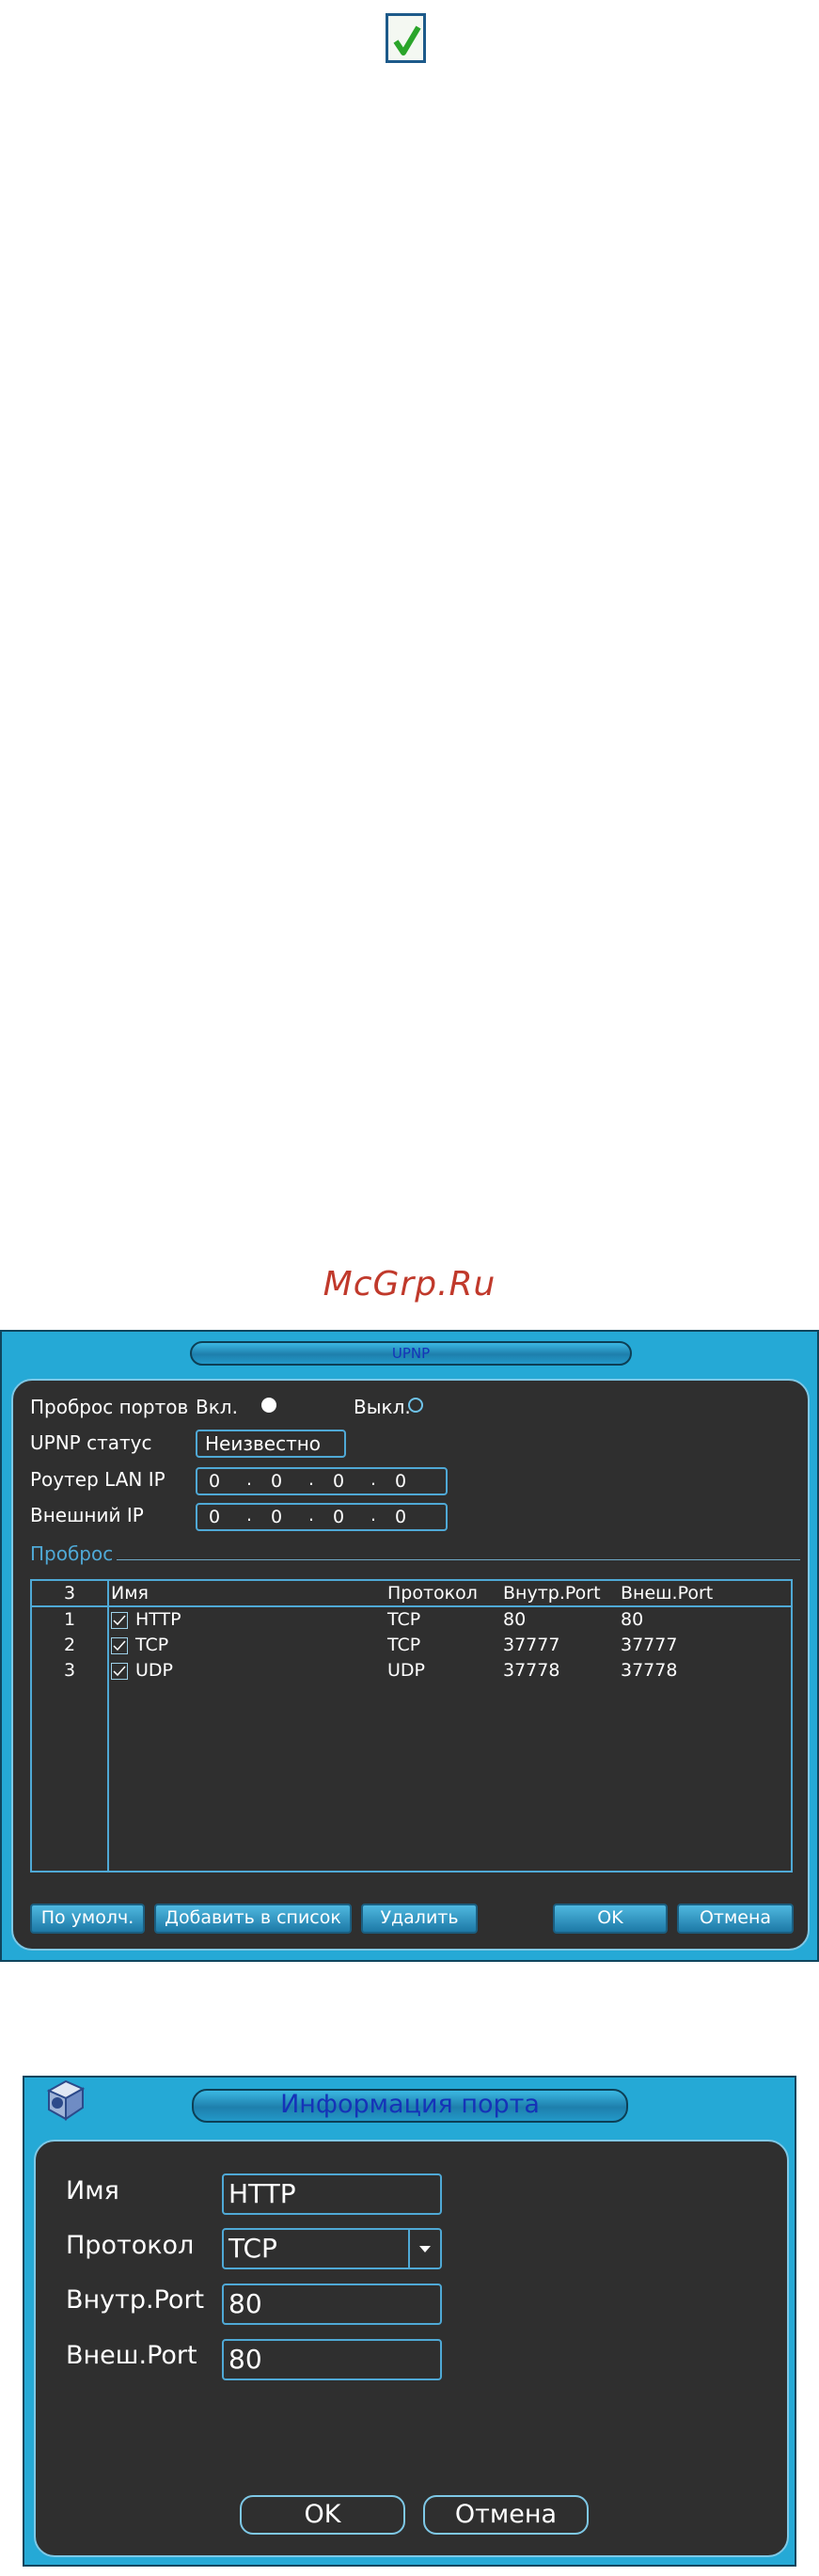 The width and height of the screenshot is (819, 2576). What do you see at coordinates (70, 1593) in the screenshot?
I see `col-count: 3` at bounding box center [70, 1593].